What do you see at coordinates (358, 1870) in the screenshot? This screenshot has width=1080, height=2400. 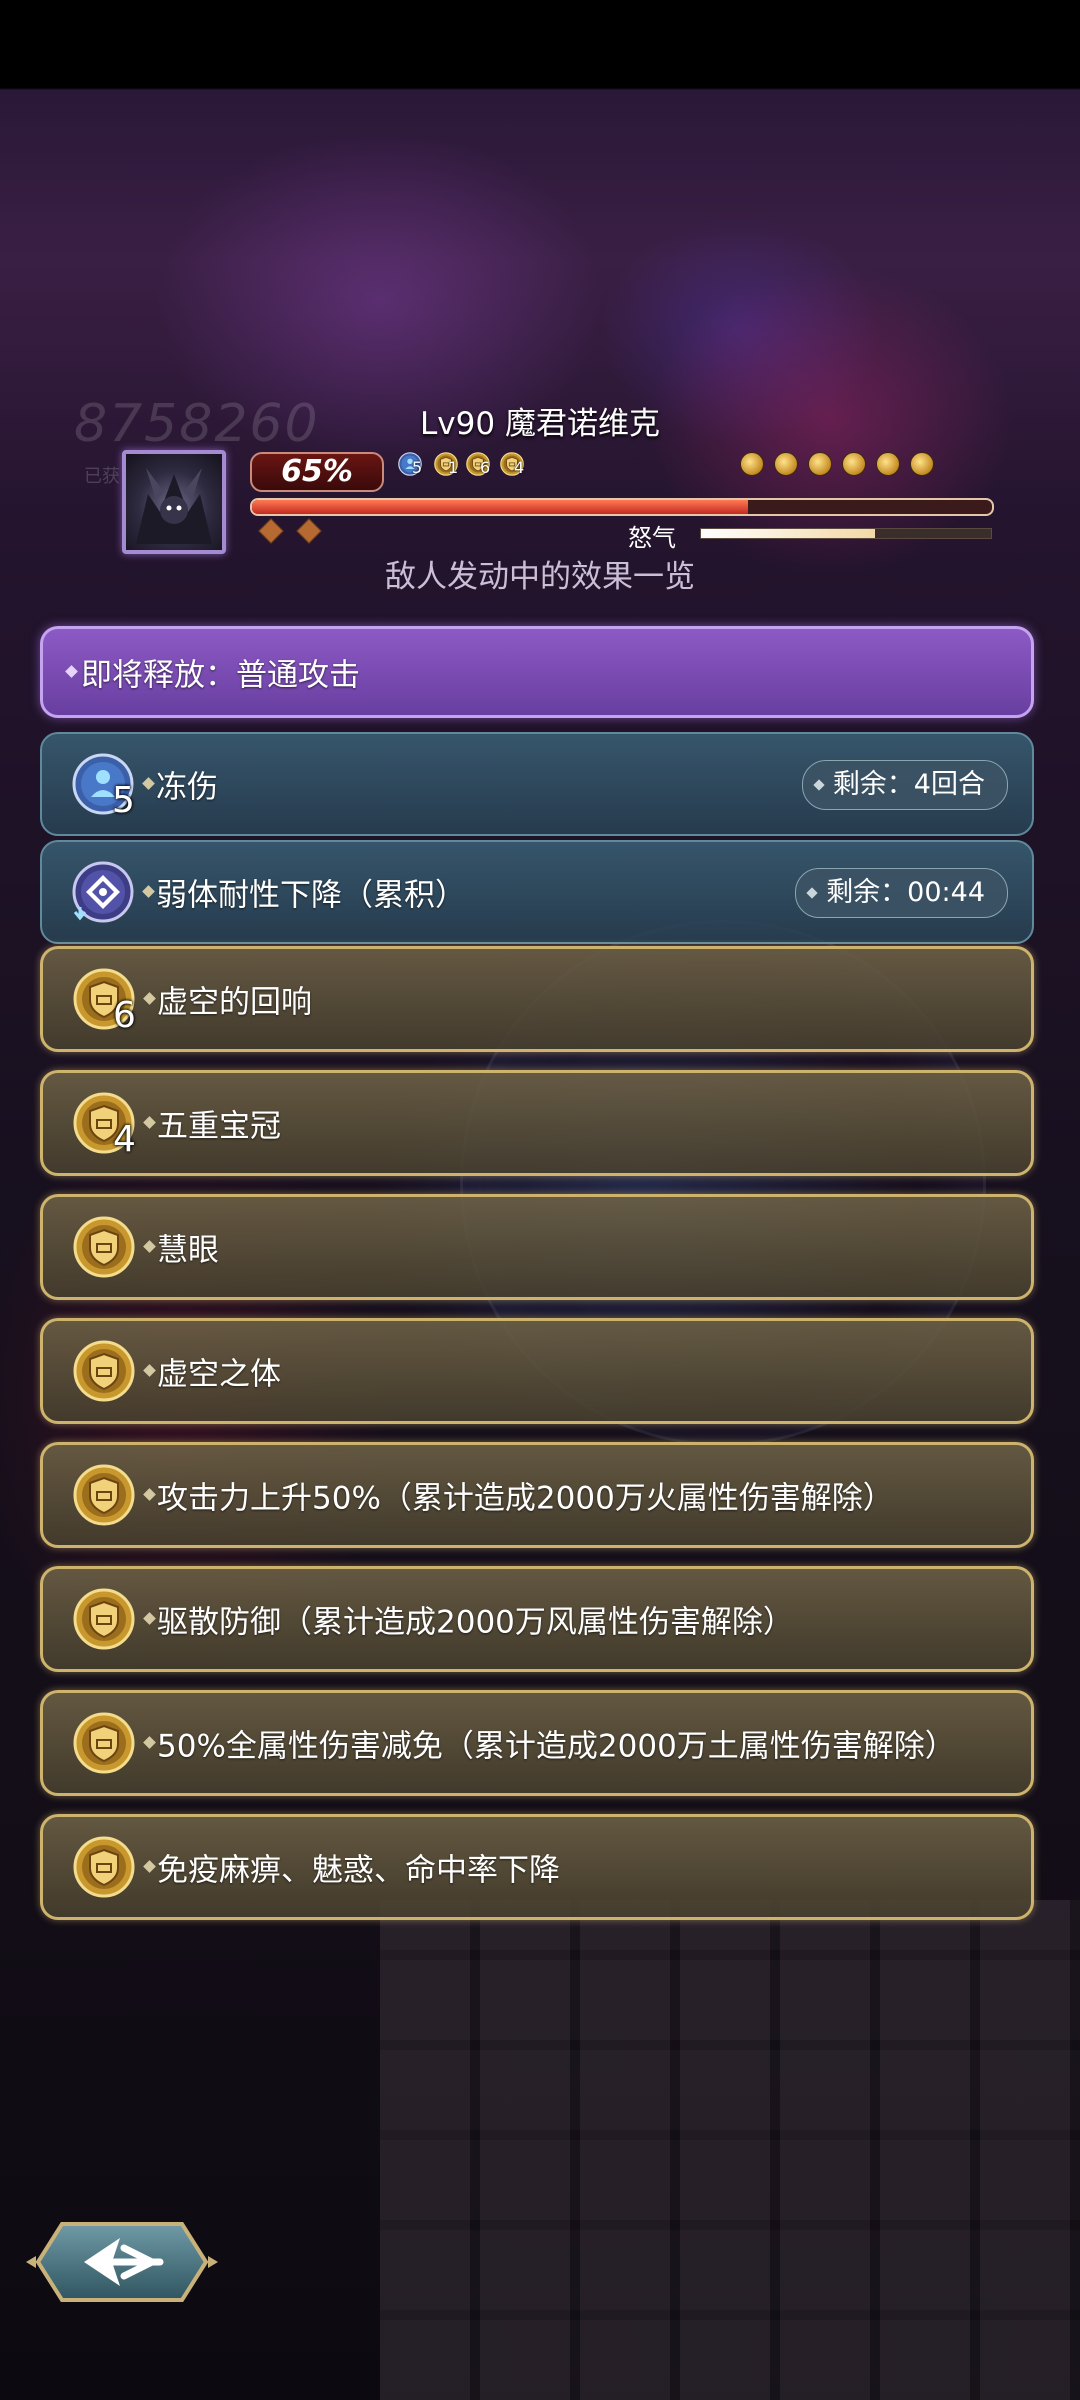 I see `effect-name: 免疫麻痹、魅惑、命中率下降` at bounding box center [358, 1870].